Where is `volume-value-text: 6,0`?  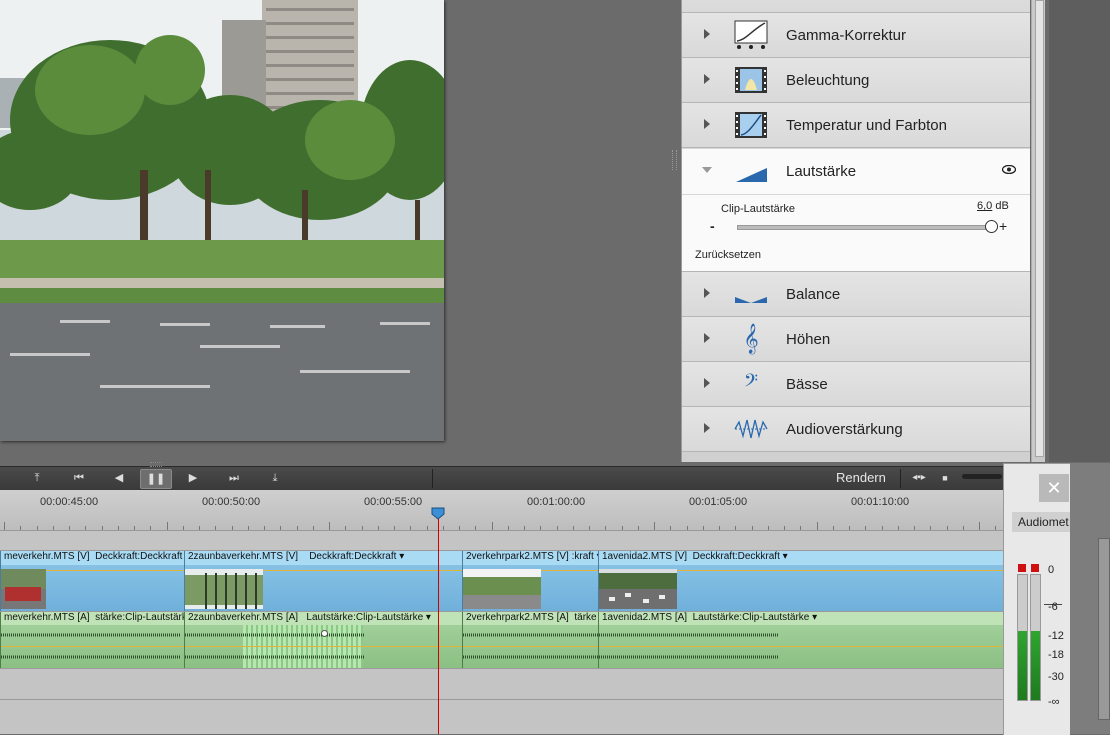
volume-value-text: 6,0 is located at coordinates (984, 206).